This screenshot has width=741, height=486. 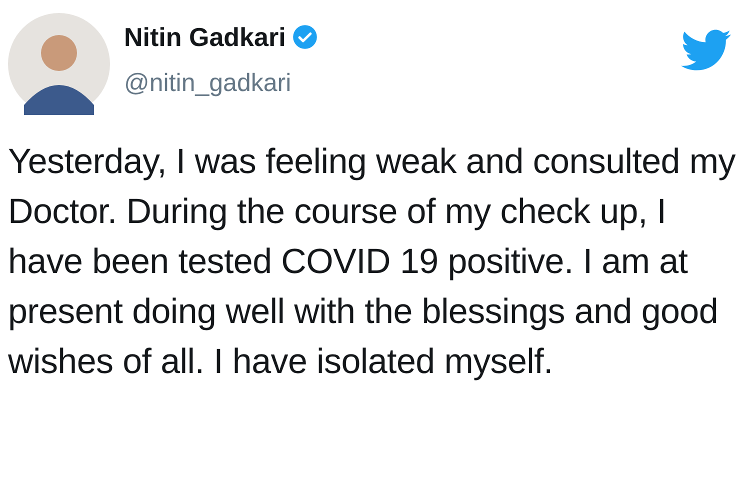 I want to click on author-name: Nitin Gadkari, so click(x=205, y=37).